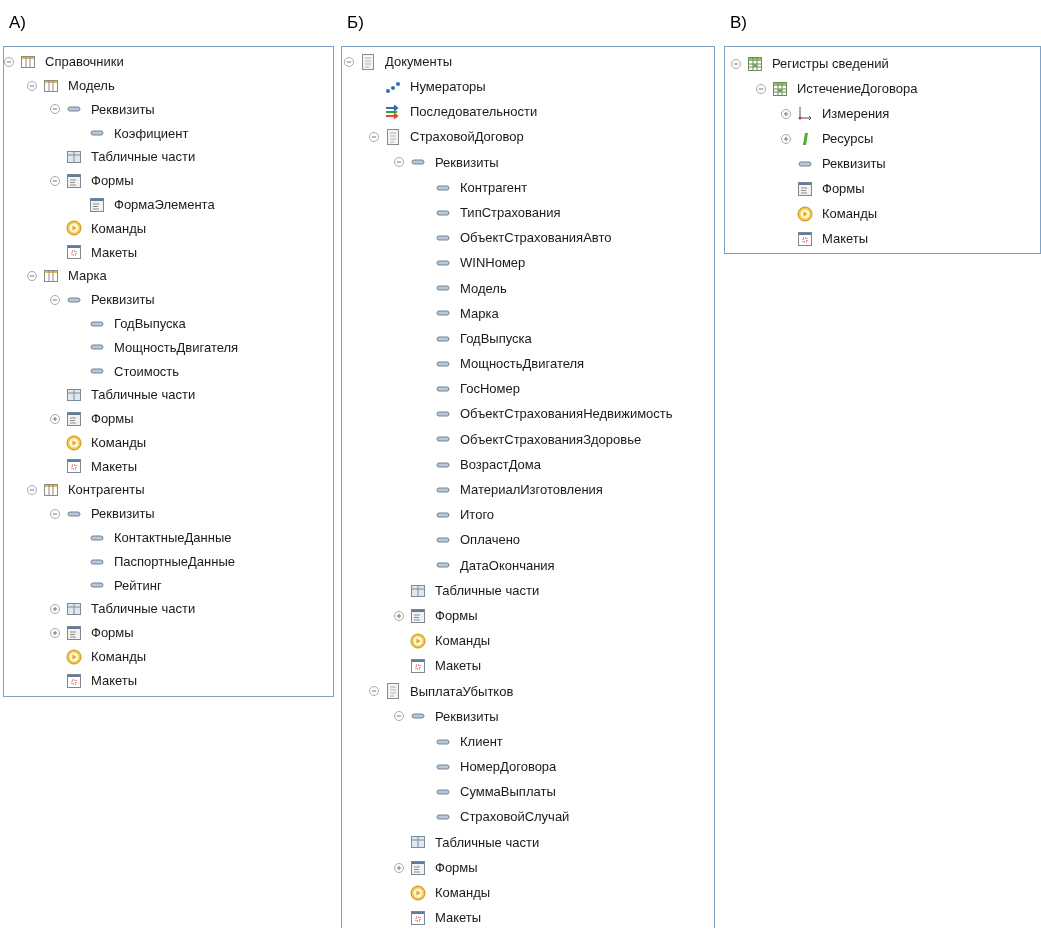 The height and width of the screenshot is (929, 1041). Describe the element at coordinates (151, 133) in the screenshot. I see `tree-item-label: Коэфициент` at that location.